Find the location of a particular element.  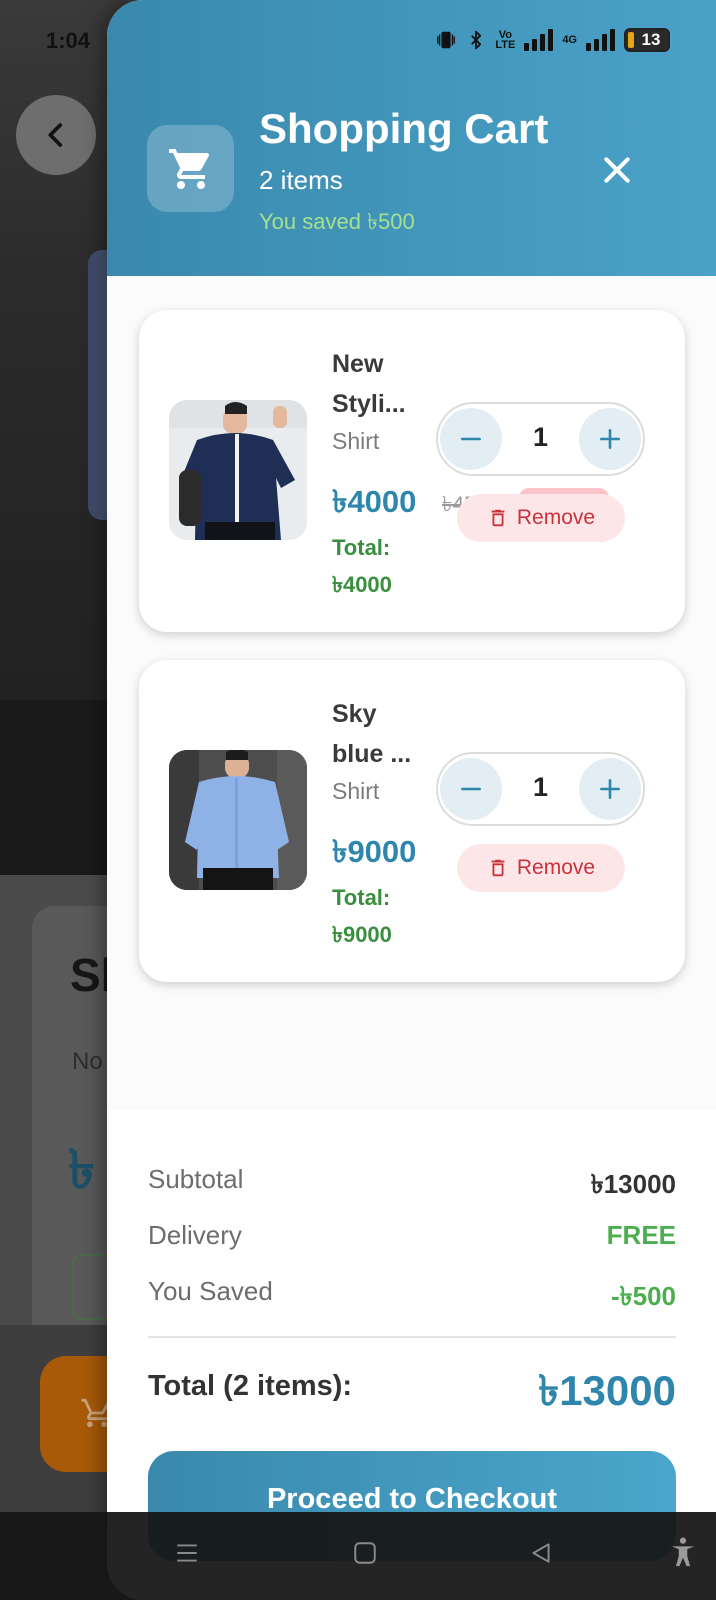

delivery-row: Delivery FREE is located at coordinates (412, 1235).